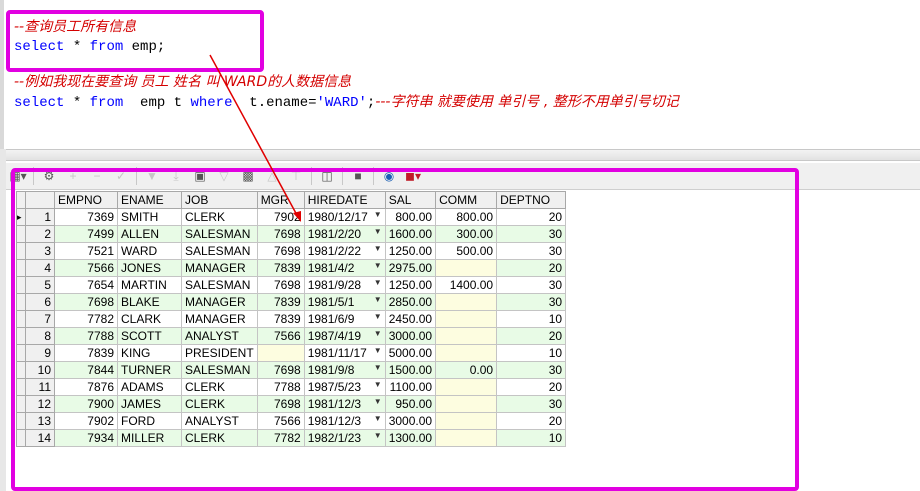 This screenshot has height=491, width=920. What do you see at coordinates (39, 103) in the screenshot?
I see `keyword-select: select` at bounding box center [39, 103].